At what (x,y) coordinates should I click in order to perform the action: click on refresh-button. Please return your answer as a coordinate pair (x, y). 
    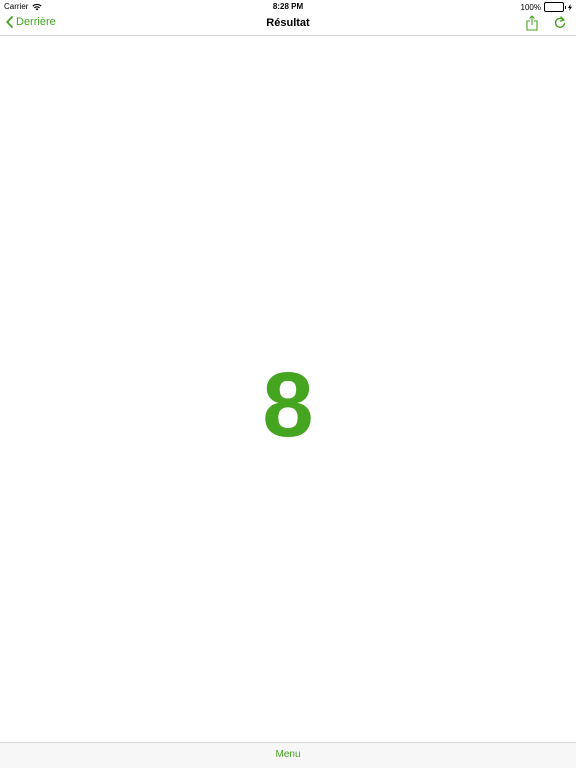
    Looking at the image, I should click on (560, 22).